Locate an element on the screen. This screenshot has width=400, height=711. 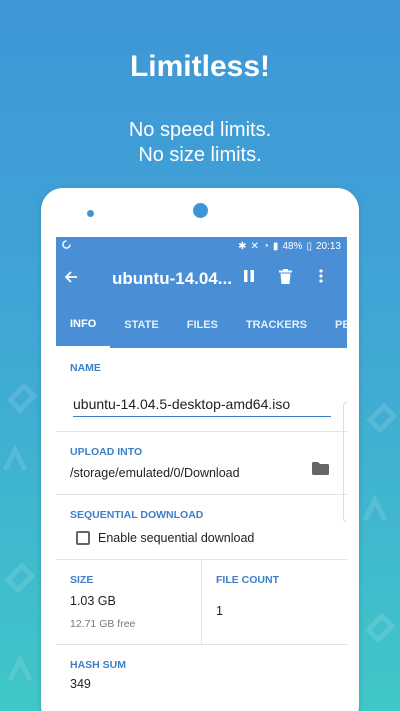
tab-peers: PEERS is located at coordinates (334, 325).